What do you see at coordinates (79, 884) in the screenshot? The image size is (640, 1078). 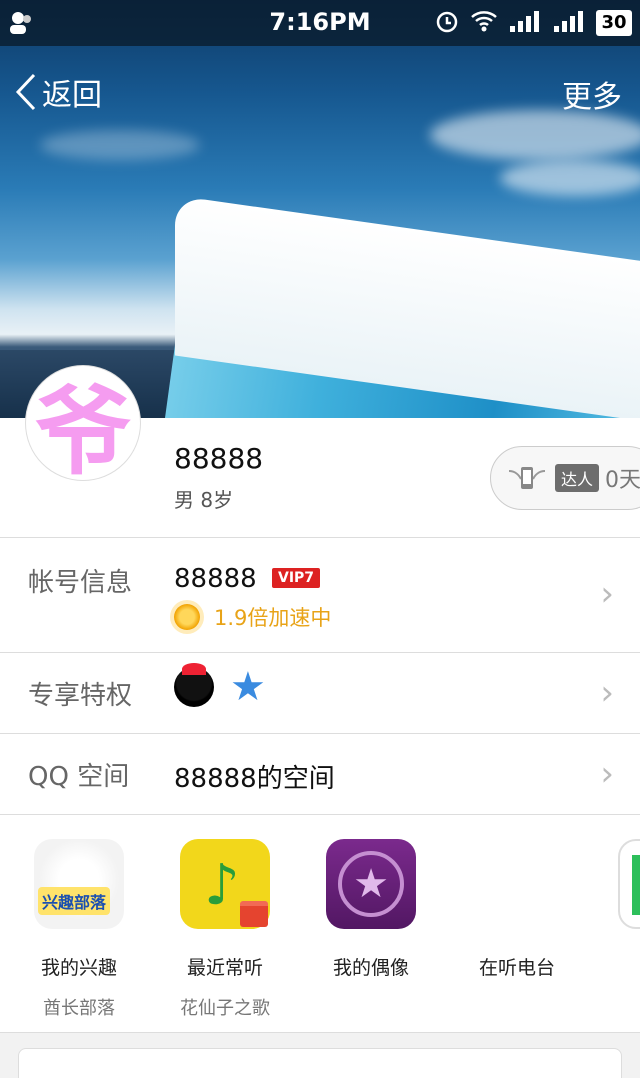 I see `interest-tribe-icon: 兴趣部落` at bounding box center [79, 884].